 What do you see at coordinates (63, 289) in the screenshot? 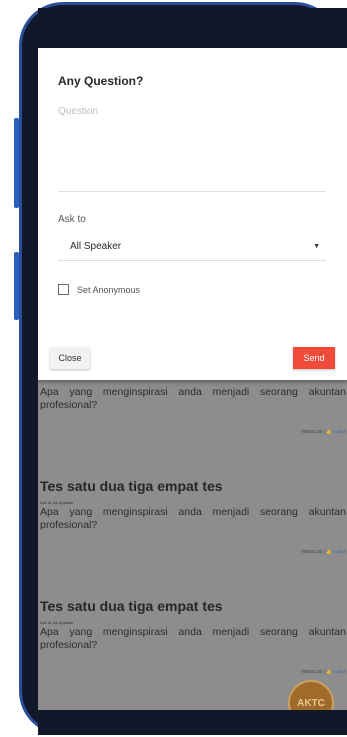
I see `anonymous-checkbox` at bounding box center [63, 289].